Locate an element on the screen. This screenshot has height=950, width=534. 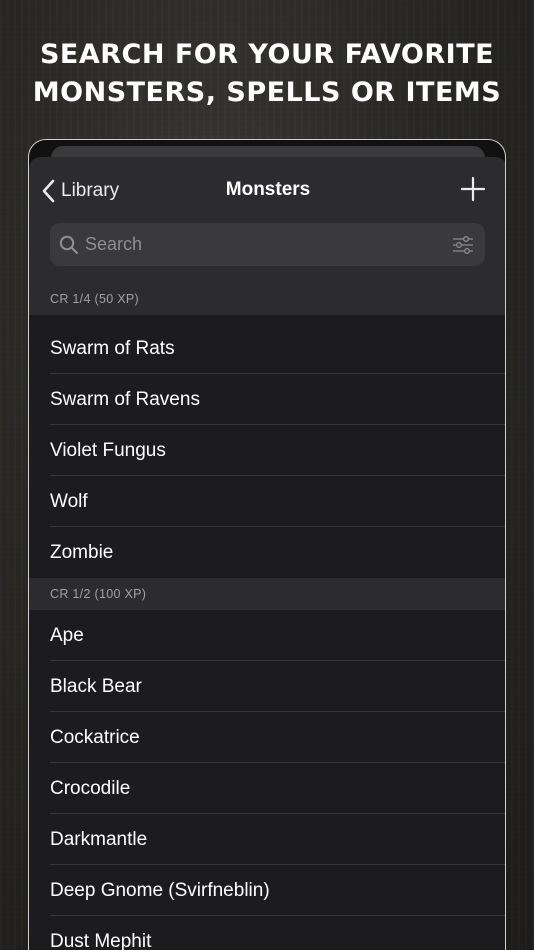
navigation-bar: Library Monsters is located at coordinates (267, 228).